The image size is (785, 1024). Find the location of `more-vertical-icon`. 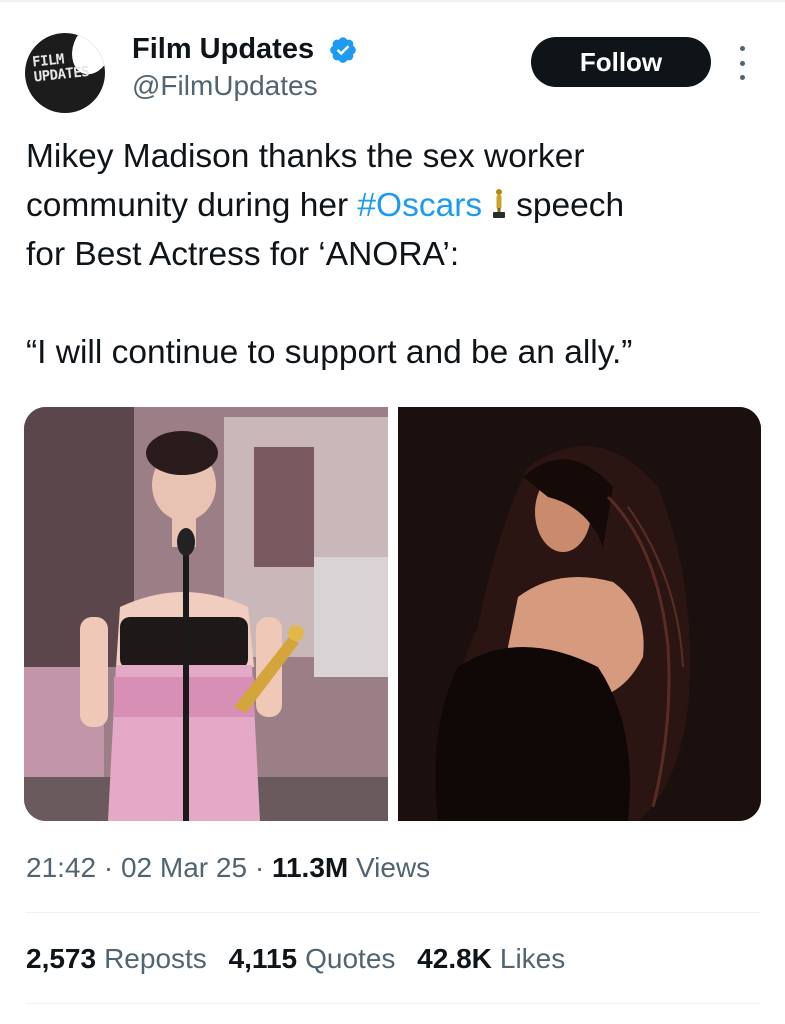

more-vertical-icon is located at coordinates (742, 63).